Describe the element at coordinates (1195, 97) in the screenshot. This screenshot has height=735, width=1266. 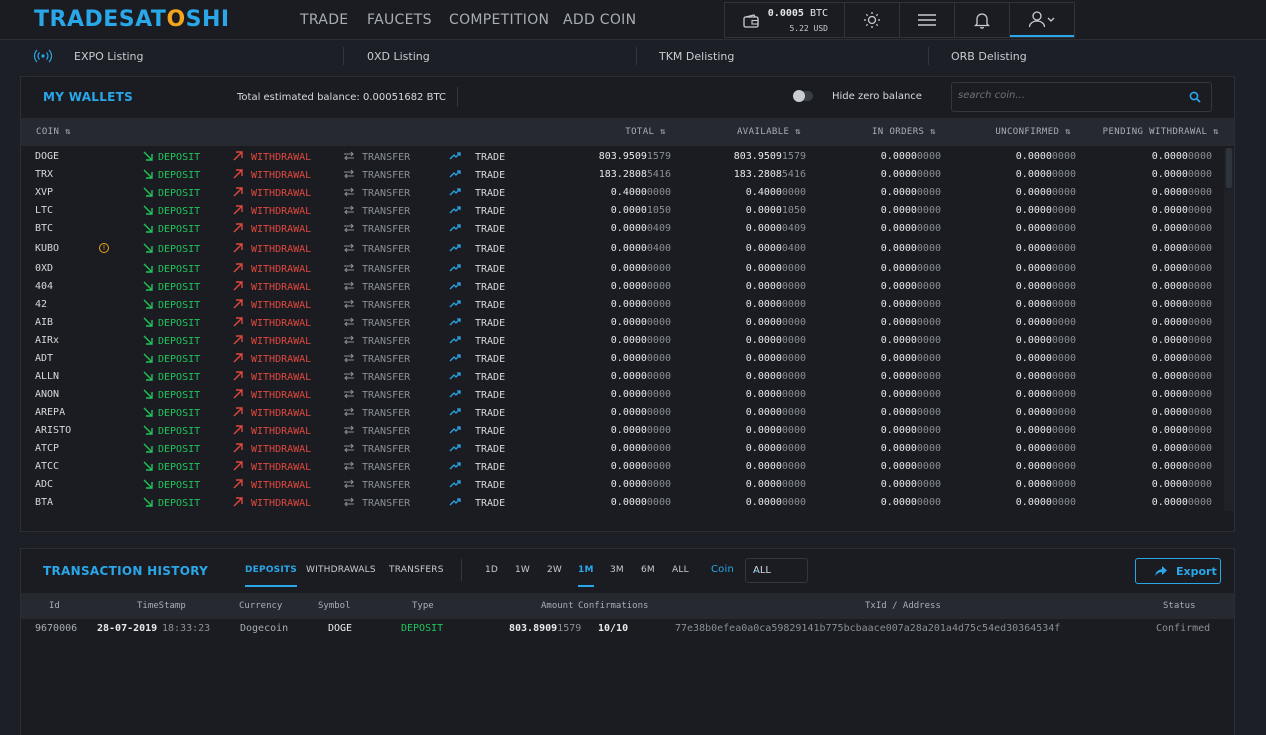
I see `search-icon` at that location.